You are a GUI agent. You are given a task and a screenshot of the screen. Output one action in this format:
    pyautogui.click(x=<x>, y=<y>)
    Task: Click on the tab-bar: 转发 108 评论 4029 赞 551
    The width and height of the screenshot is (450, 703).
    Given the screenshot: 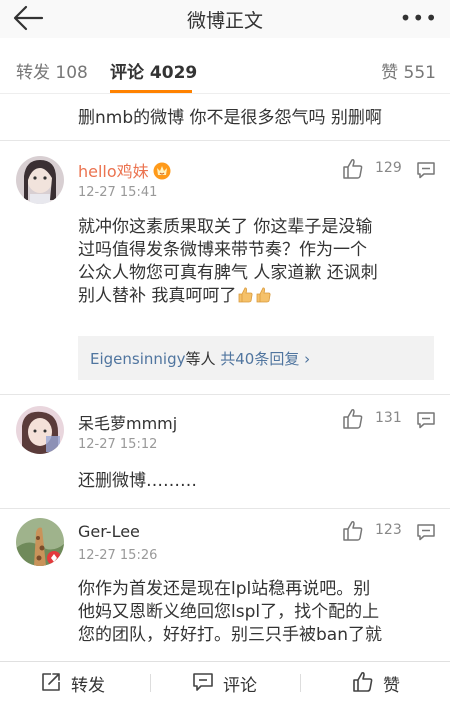 What is the action you would take?
    pyautogui.click(x=225, y=69)
    